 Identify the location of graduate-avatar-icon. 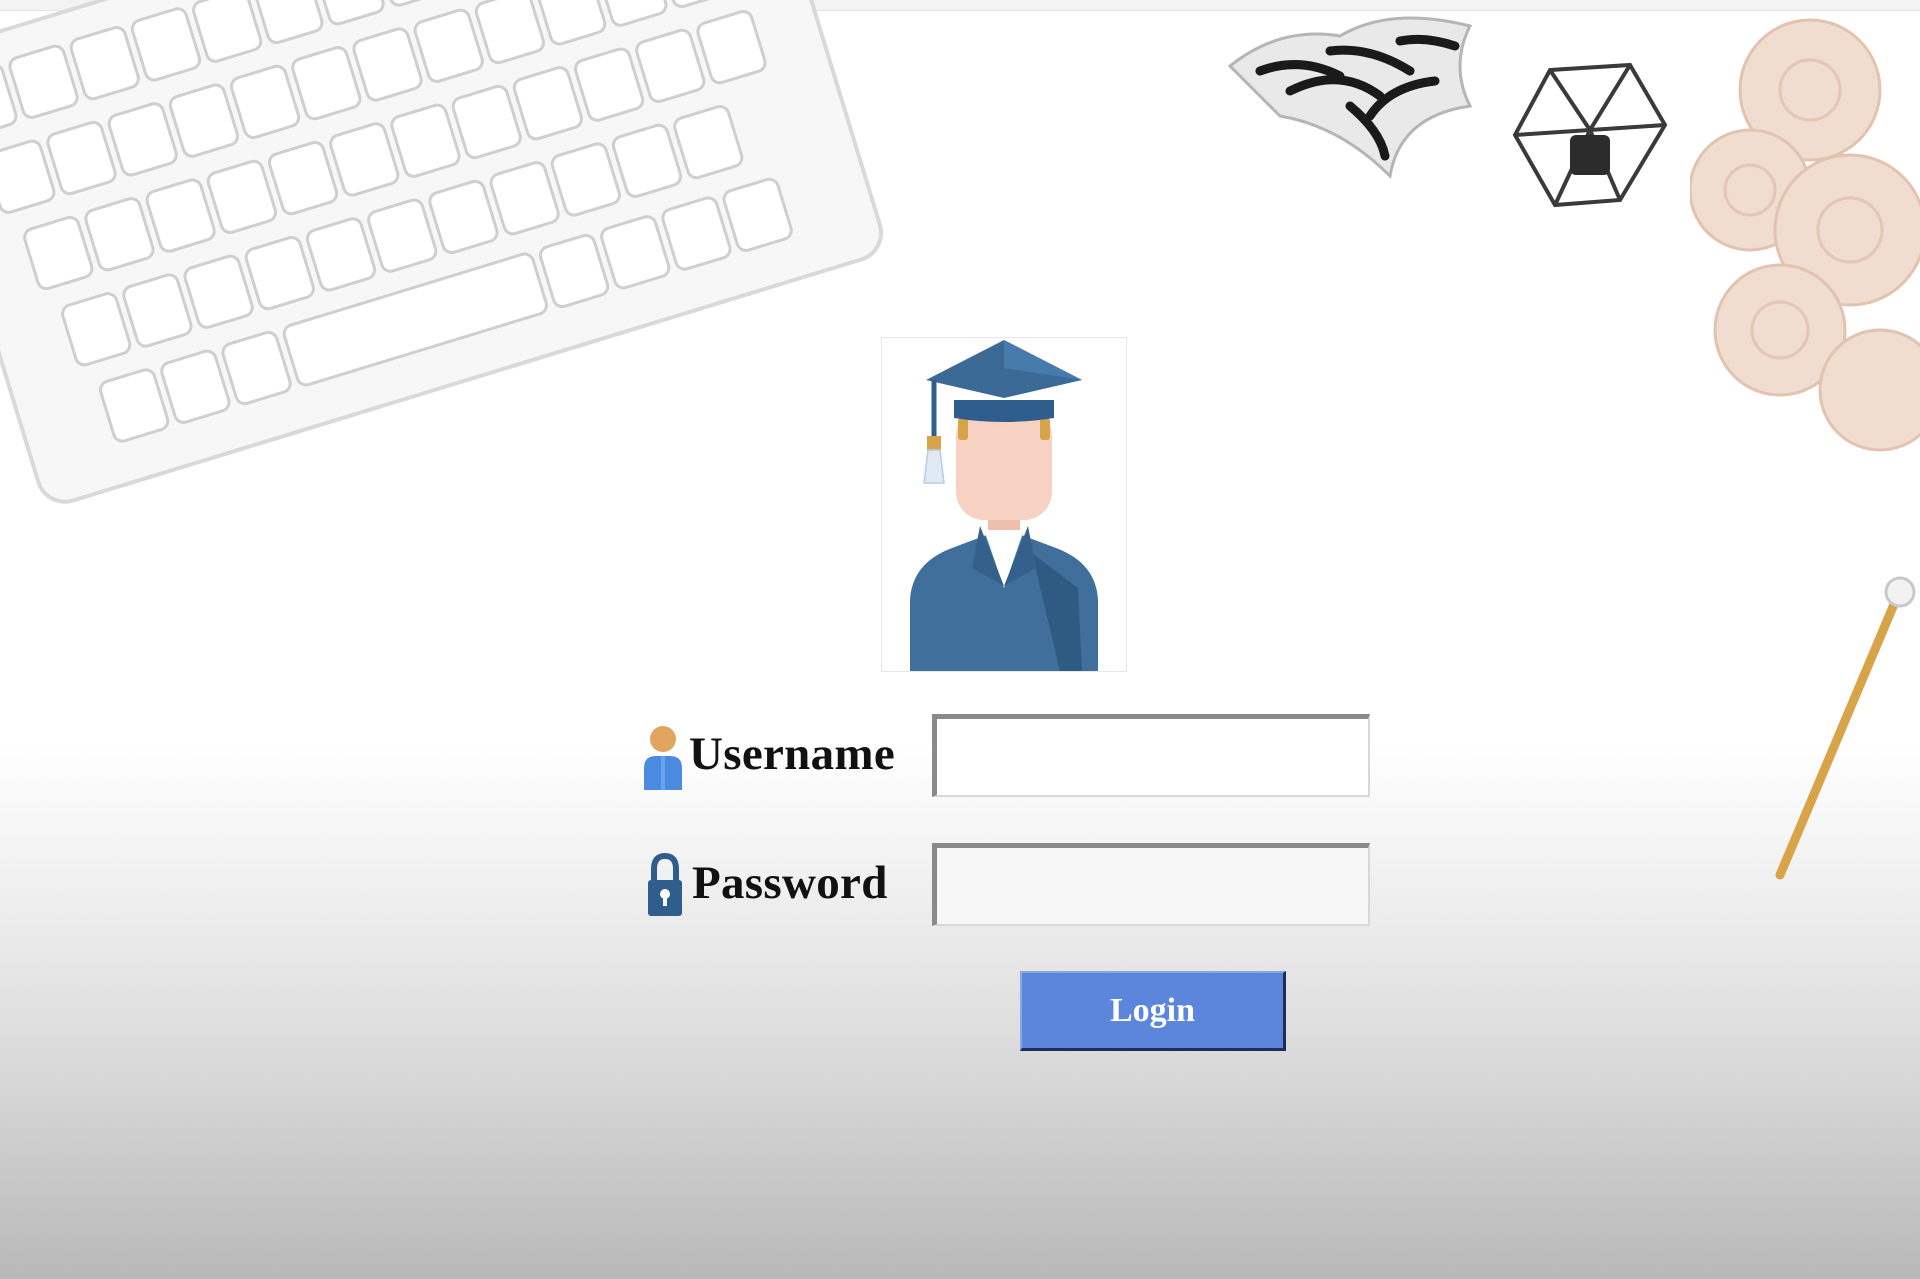
(1004, 505).